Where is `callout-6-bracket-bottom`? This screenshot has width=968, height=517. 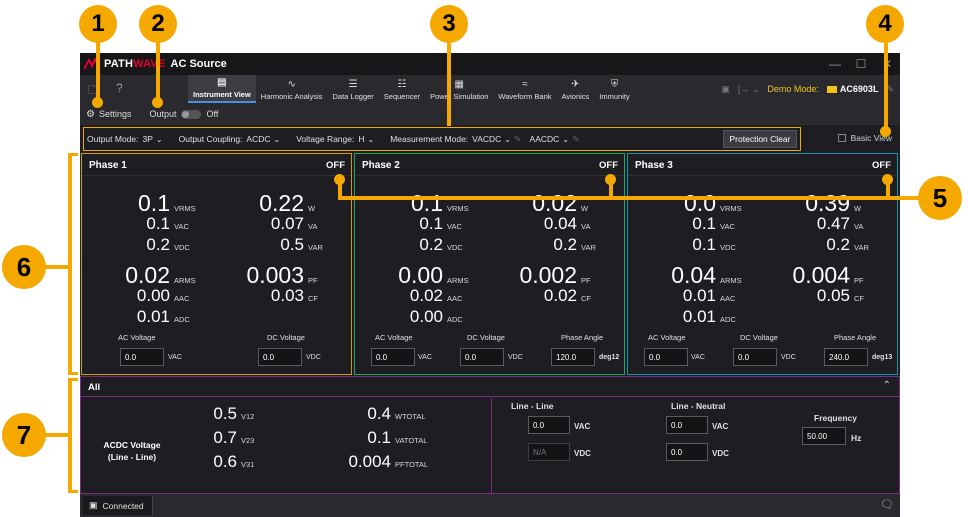
callout-6-bracket-bottom is located at coordinates (73, 373).